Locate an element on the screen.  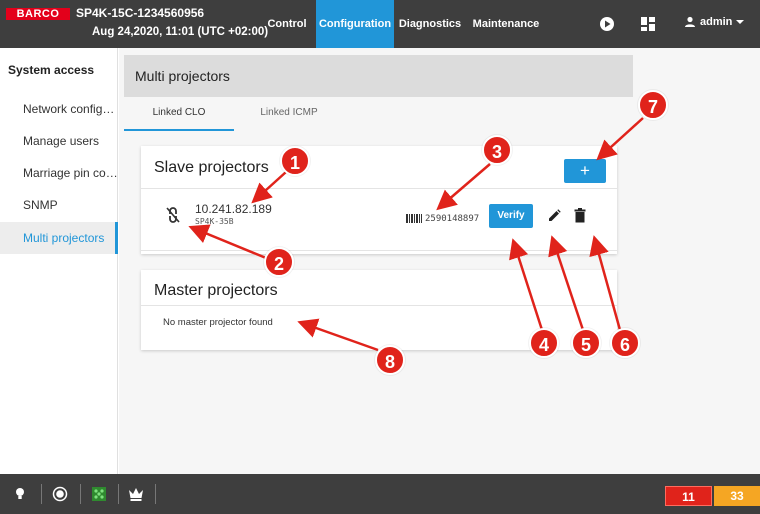
user-name: admin is located at coordinates (716, 22).